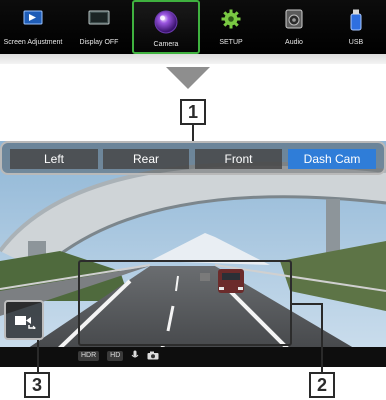  I want to click on camera-icon, so click(166, 23).